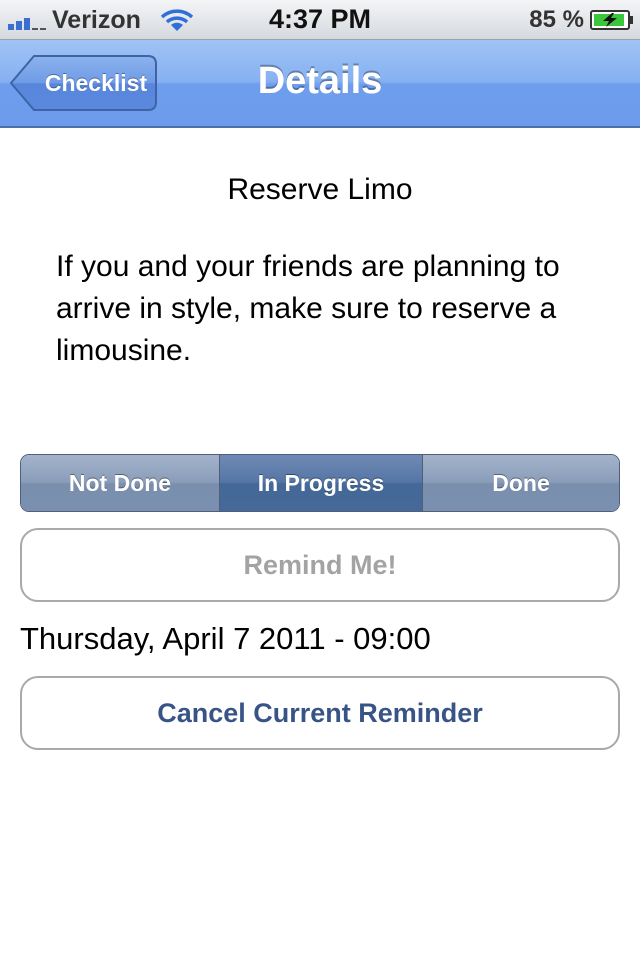 The image size is (640, 960). I want to click on navigation-bar: Checklist Details, so click(320, 84).